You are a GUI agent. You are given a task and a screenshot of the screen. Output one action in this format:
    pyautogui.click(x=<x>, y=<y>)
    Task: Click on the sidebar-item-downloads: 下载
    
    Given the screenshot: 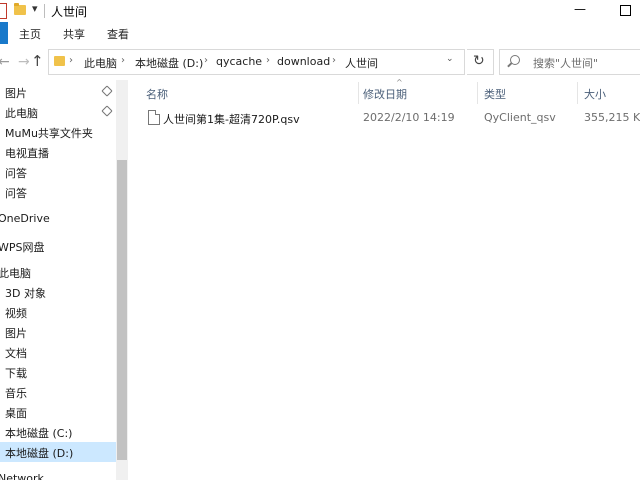 What is the action you would take?
    pyautogui.click(x=58, y=372)
    